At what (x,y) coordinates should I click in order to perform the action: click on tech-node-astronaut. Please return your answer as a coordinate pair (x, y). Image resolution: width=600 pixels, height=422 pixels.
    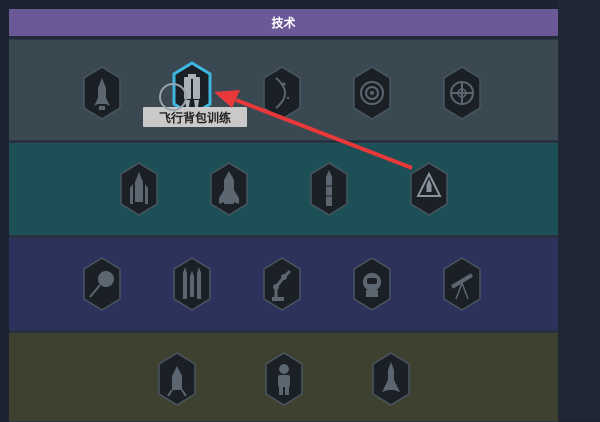
    Looking at the image, I should click on (284, 379).